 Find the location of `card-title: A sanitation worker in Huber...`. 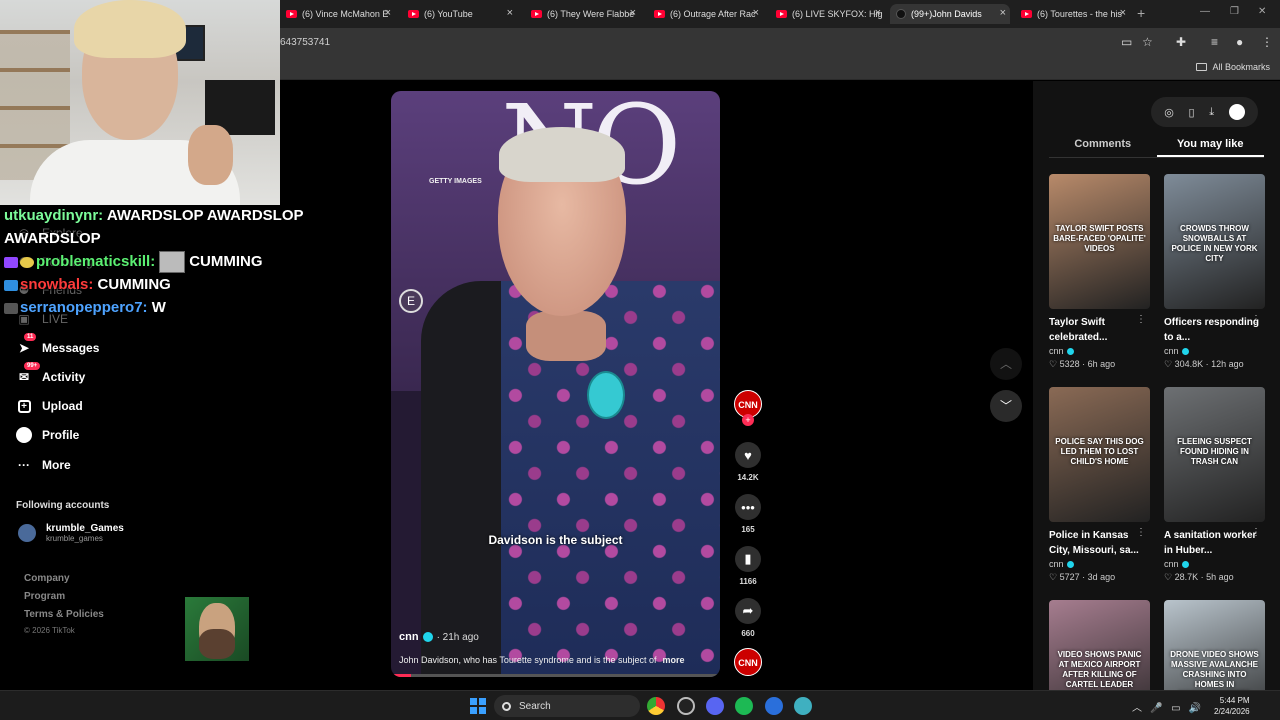

card-title: A sanitation worker in Huber... is located at coordinates (1214, 543).